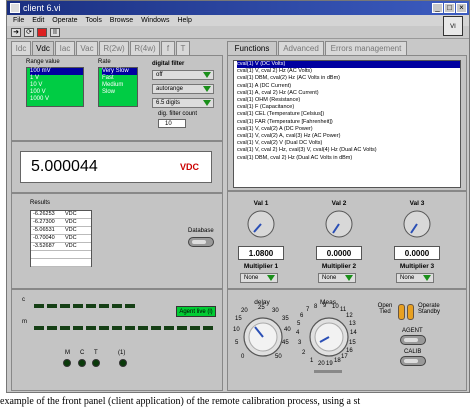 The width and height of the screenshot is (474, 410). Describe the element at coordinates (261, 224) in the screenshot. I see `val1-knob` at that location.